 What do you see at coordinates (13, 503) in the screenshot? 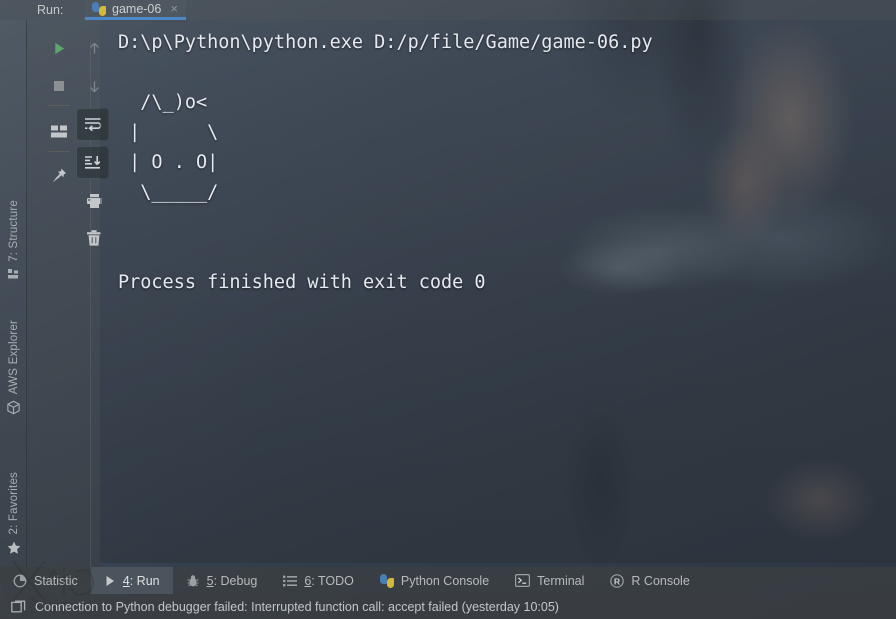
I see `sidebar-item-favorites-label: 2: Favorites` at bounding box center [13, 503].